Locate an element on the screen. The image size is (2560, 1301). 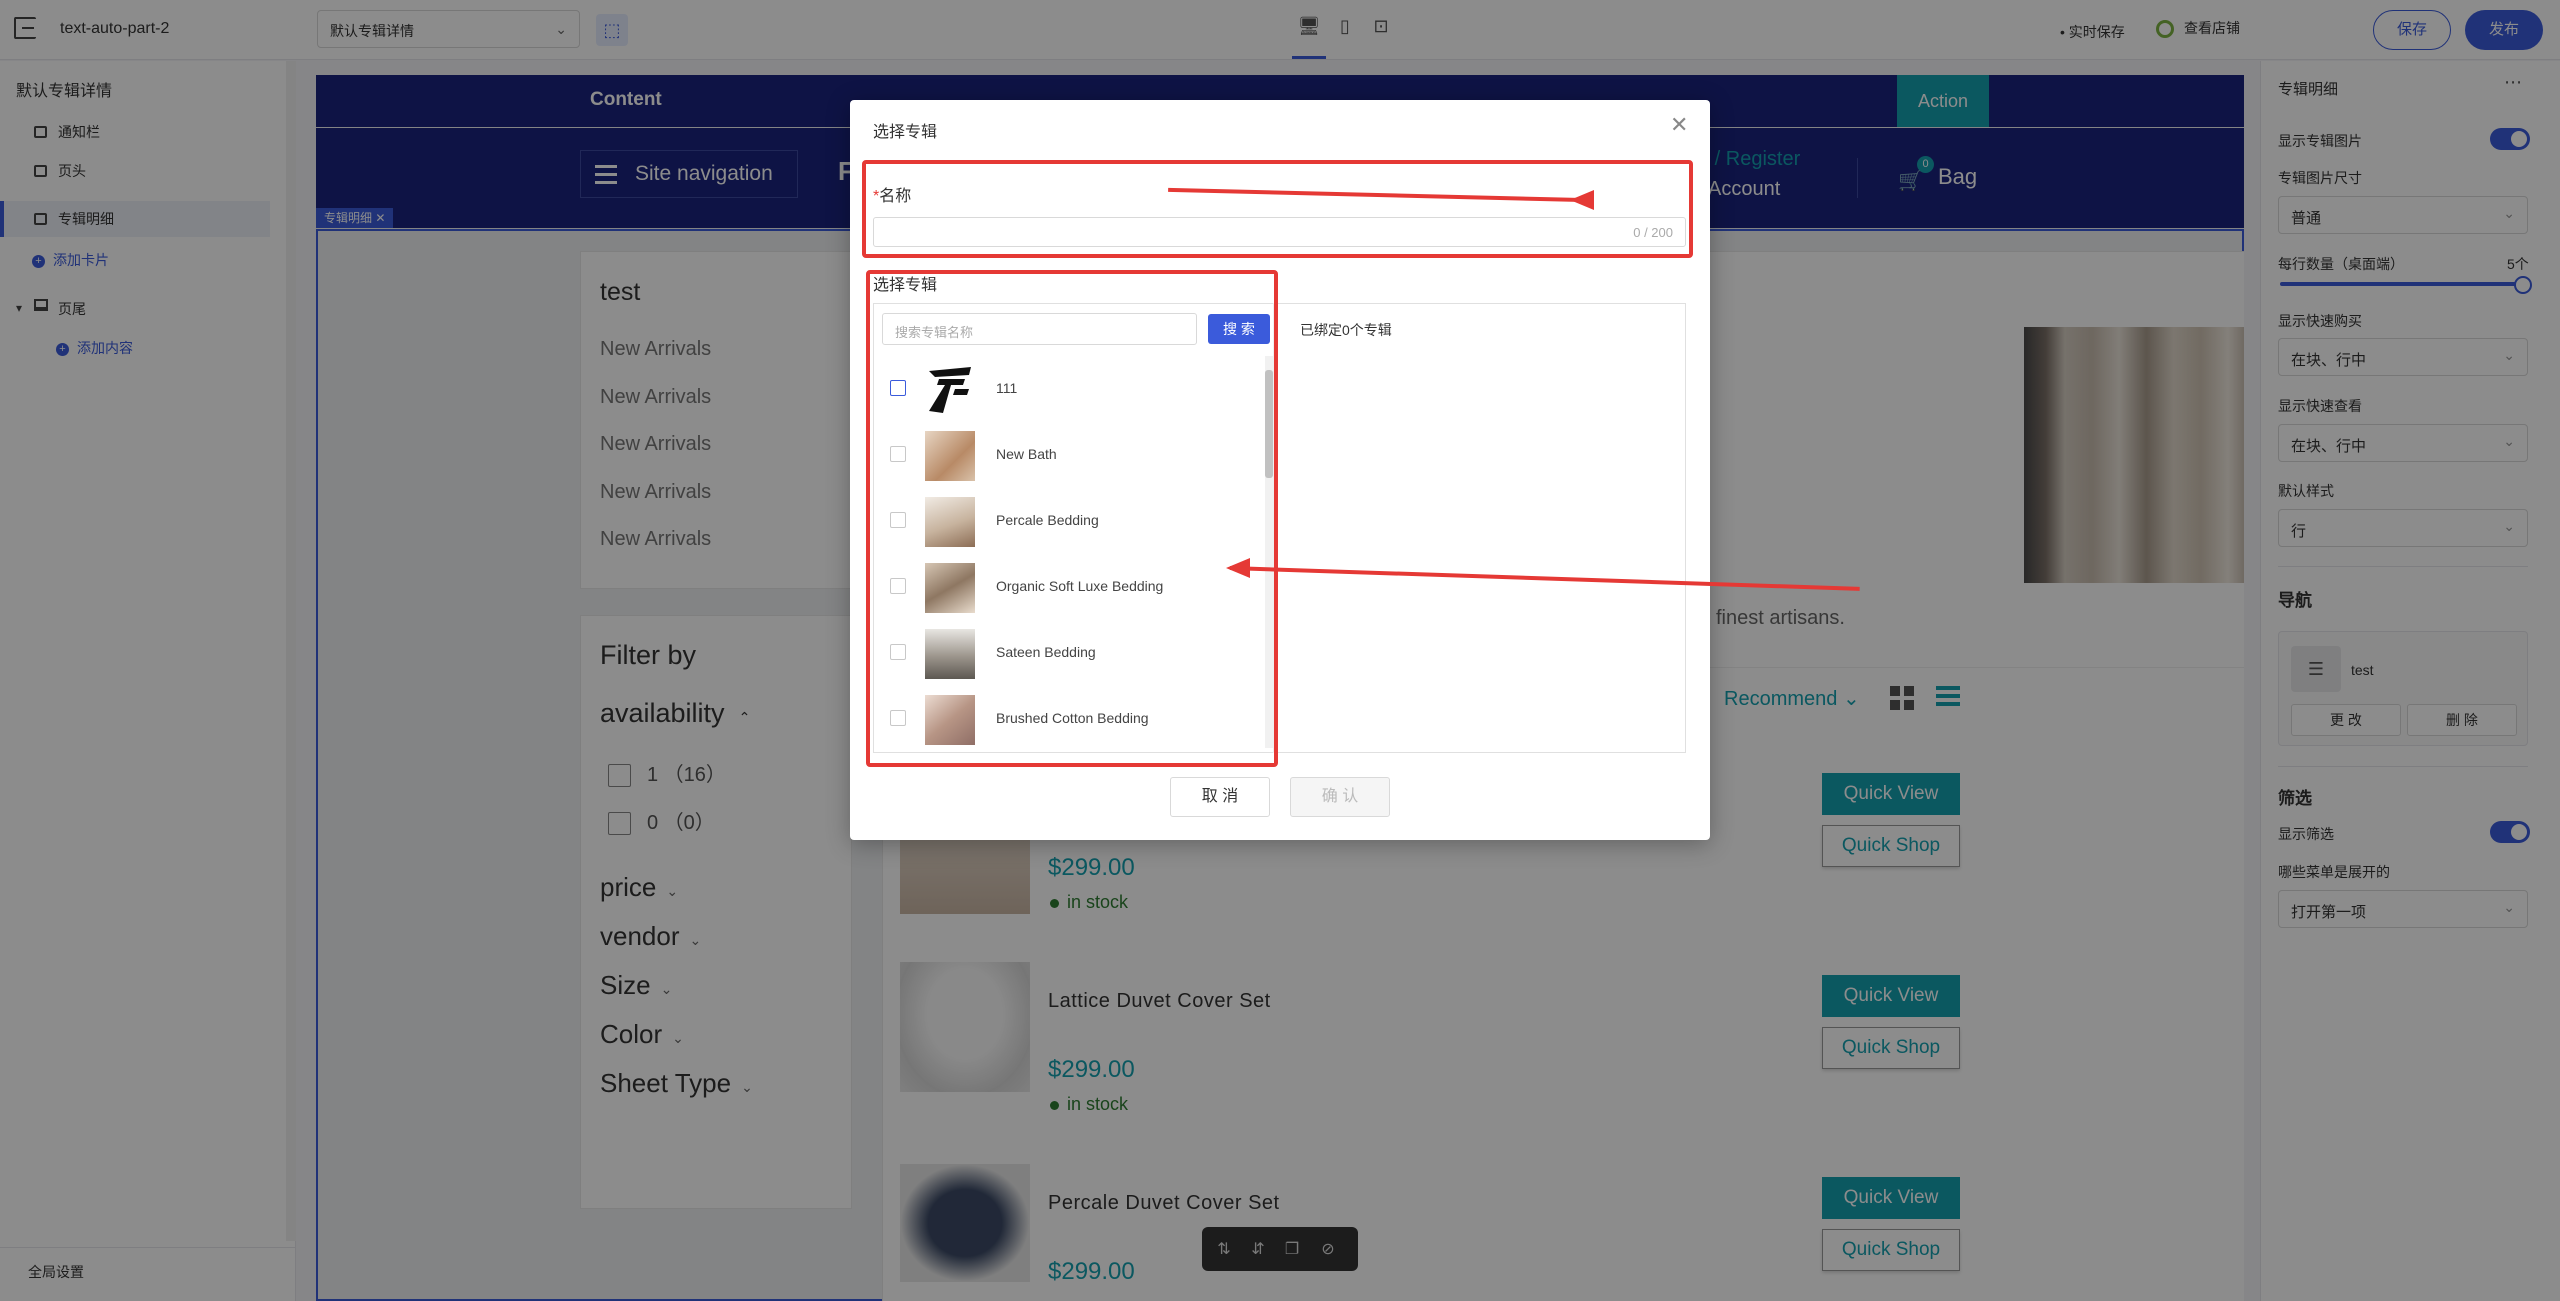
bound-count: 已绑定0个专辑 is located at coordinates (1346, 330).